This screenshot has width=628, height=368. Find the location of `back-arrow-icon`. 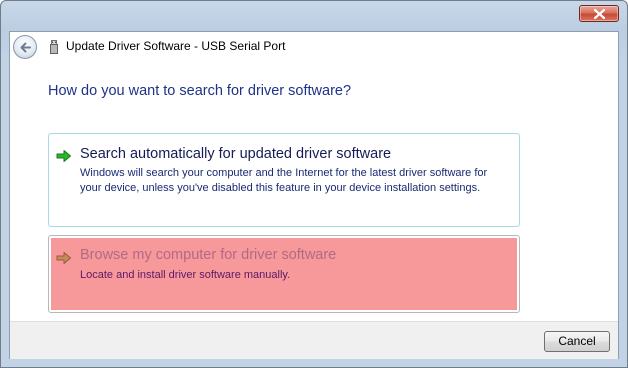

back-arrow-icon is located at coordinates (25, 47).